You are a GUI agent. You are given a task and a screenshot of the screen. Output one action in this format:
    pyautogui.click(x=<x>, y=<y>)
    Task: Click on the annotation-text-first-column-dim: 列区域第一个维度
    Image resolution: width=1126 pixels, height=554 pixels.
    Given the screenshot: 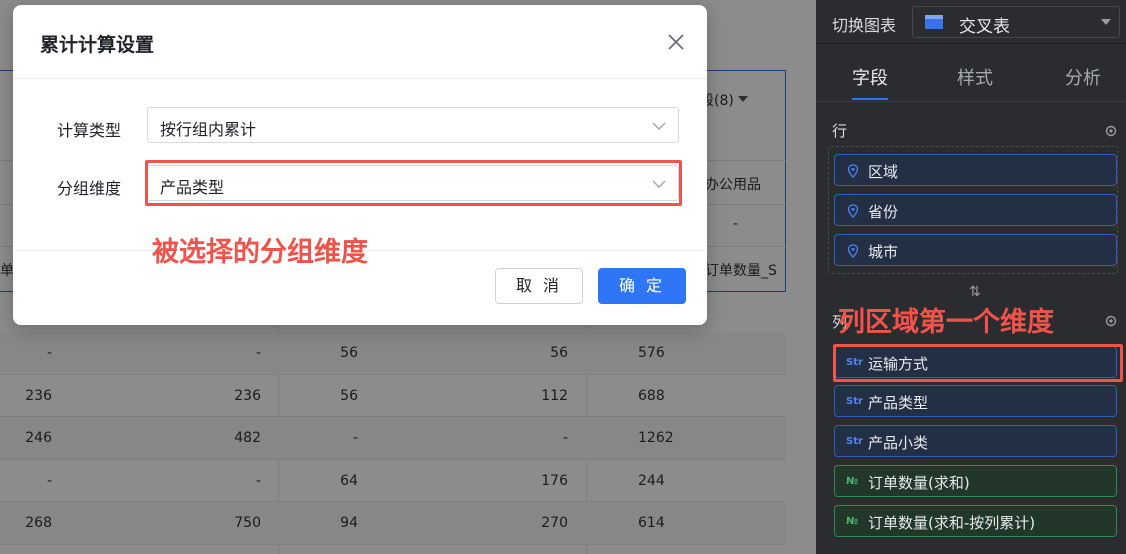 What is the action you would take?
    pyautogui.click(x=946, y=322)
    